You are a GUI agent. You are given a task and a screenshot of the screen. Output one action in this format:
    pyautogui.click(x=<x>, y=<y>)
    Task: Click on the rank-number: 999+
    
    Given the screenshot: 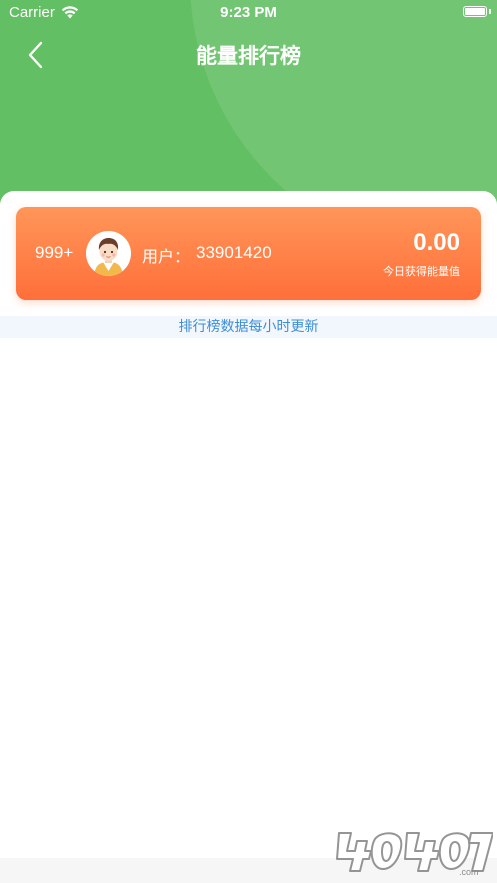 What is the action you would take?
    pyautogui.click(x=54, y=252)
    